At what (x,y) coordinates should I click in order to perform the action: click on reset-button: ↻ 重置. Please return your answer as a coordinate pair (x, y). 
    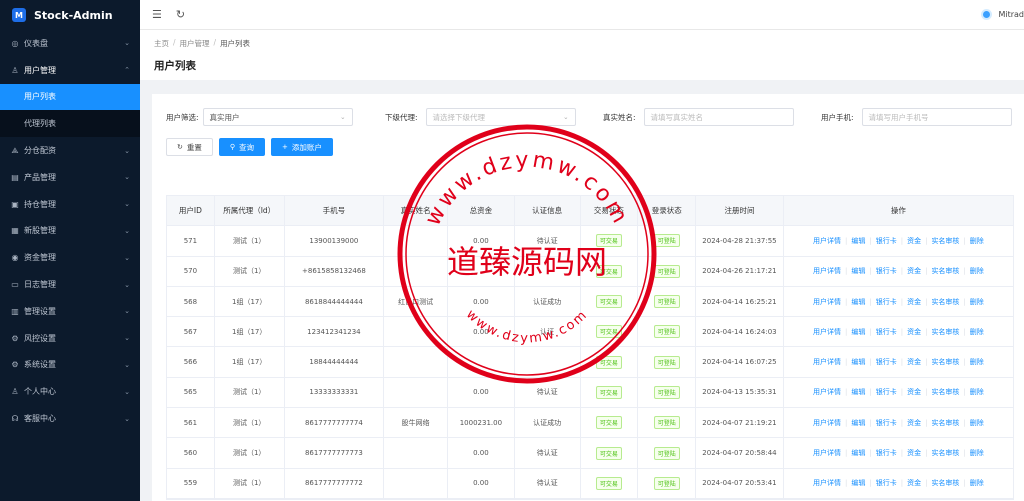
    Looking at the image, I should click on (189, 147).